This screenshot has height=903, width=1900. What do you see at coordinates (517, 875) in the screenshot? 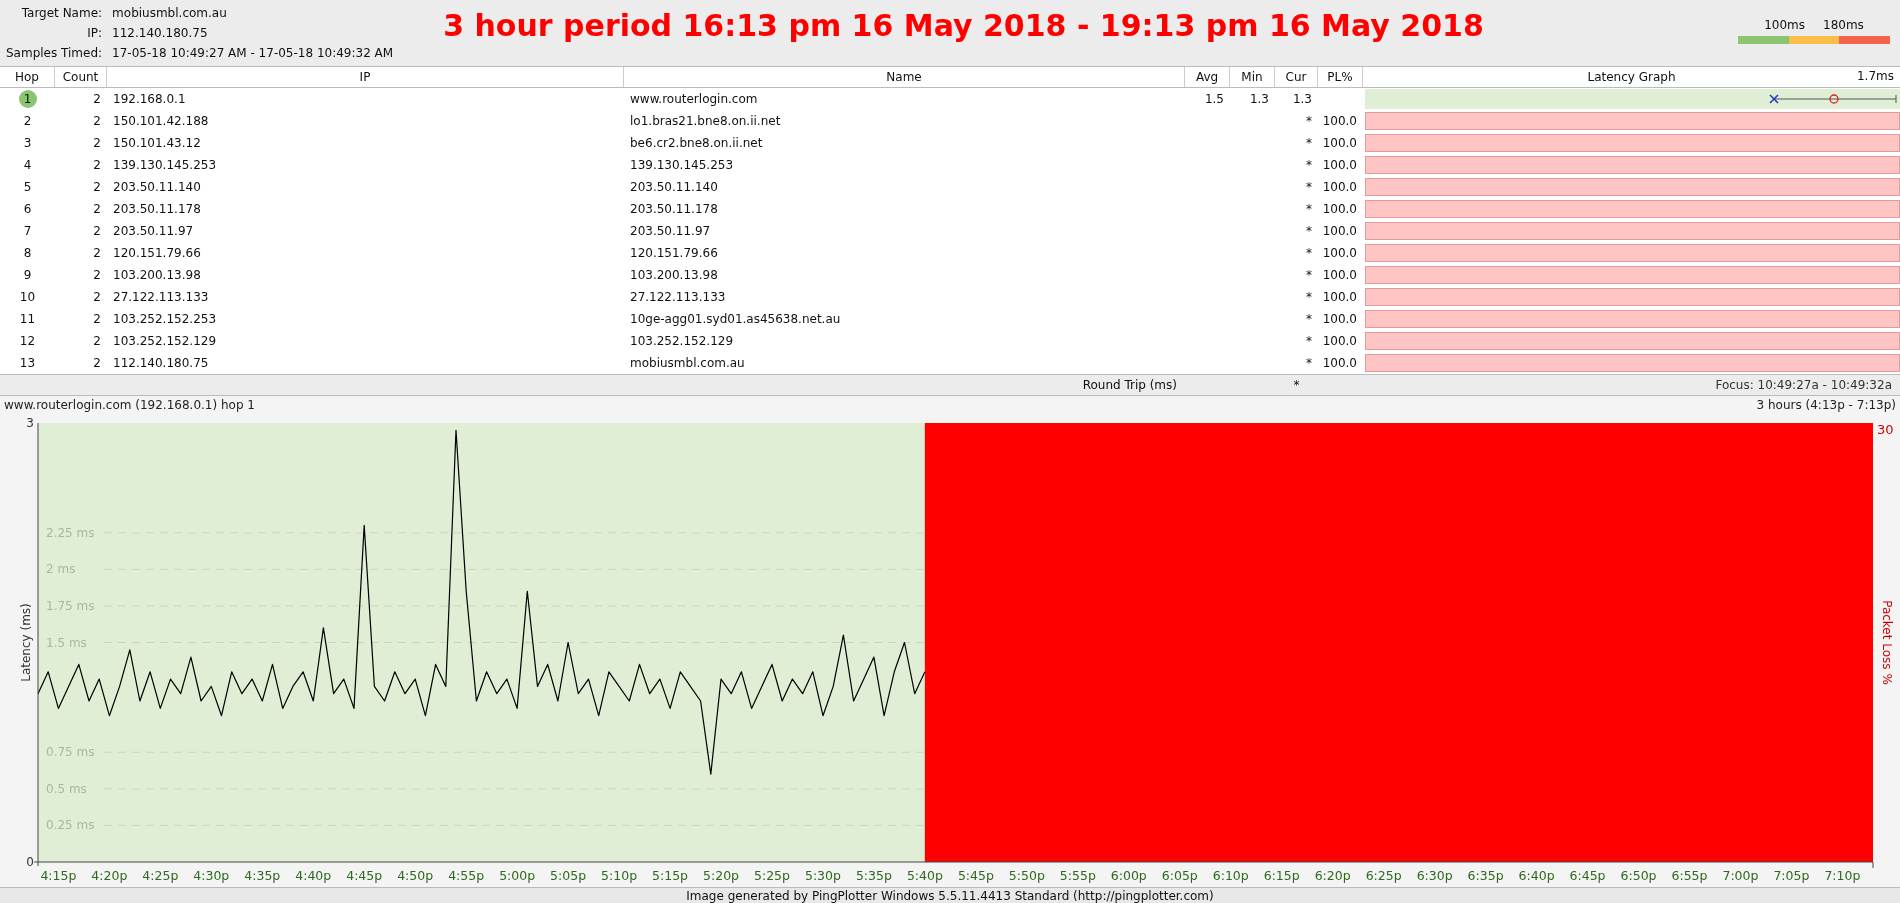
I see `x-tick-label: 5:00p` at bounding box center [517, 875].